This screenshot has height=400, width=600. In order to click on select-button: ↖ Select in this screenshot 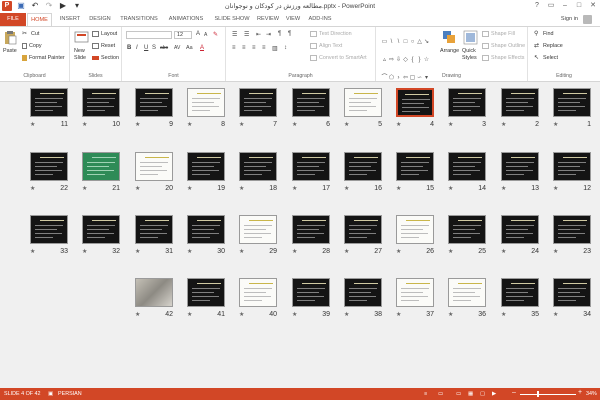, I will do `click(546, 58)`.